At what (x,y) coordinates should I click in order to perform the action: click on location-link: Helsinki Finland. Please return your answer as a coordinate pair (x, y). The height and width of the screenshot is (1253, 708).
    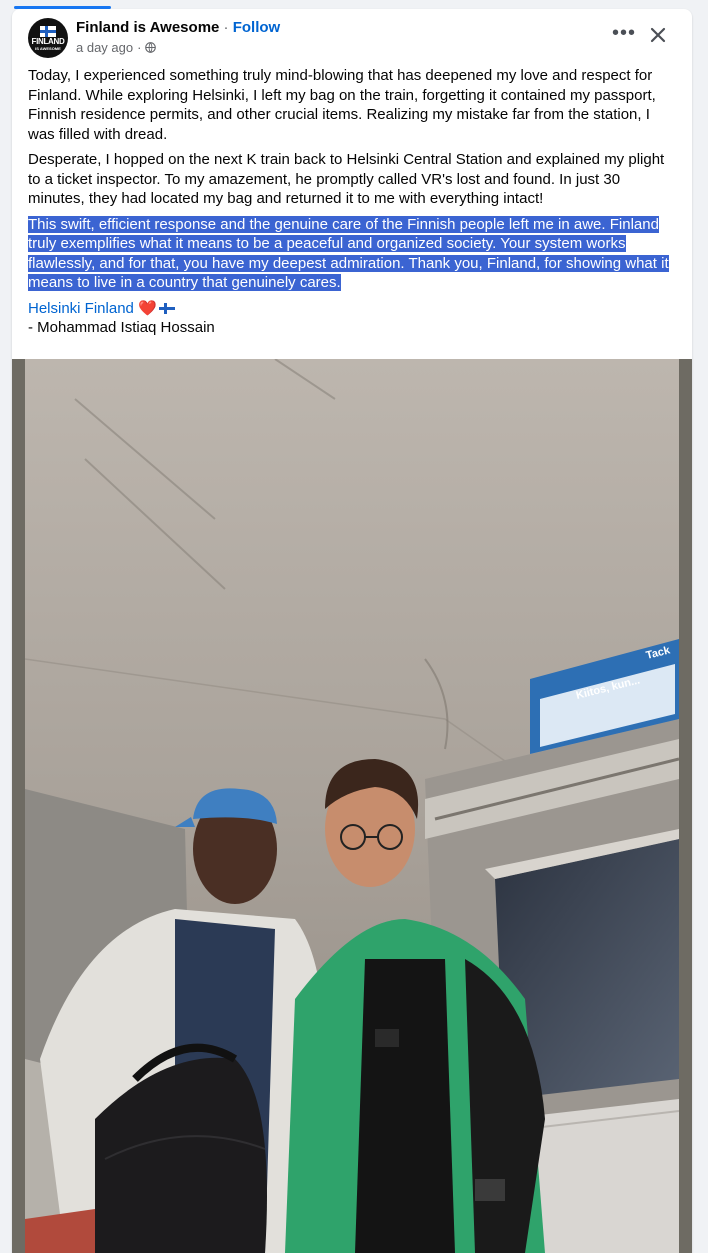
    Looking at the image, I should click on (81, 308).